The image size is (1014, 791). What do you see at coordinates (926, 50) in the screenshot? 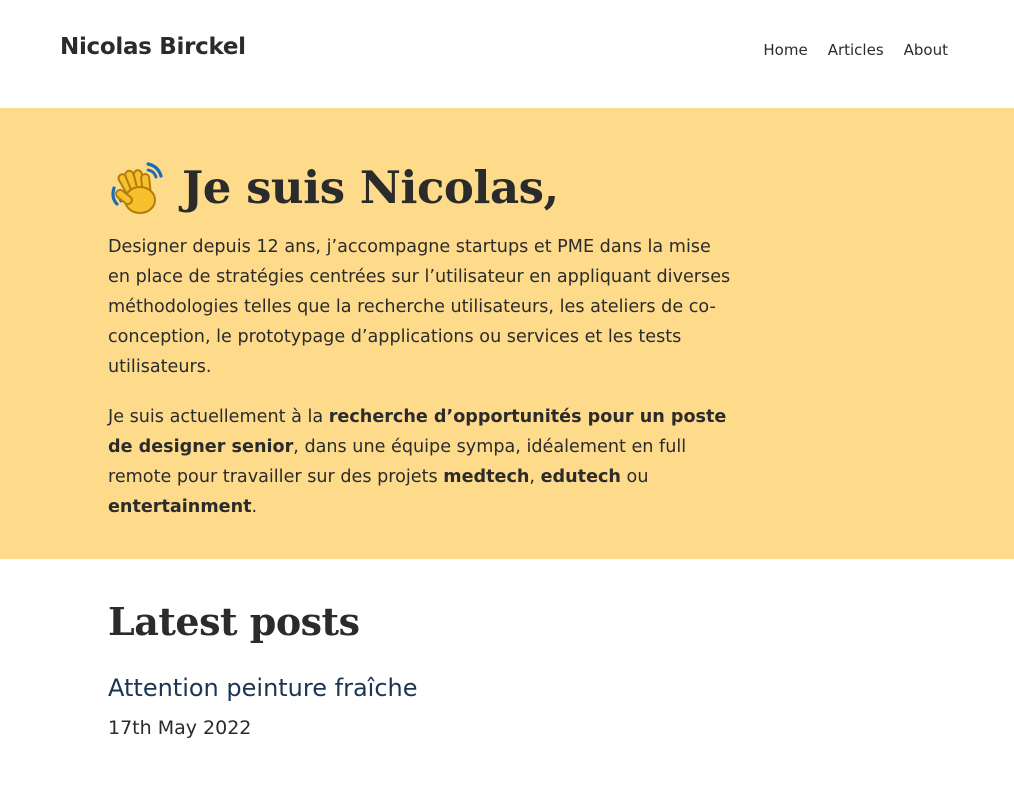
I see `nav-about-link: About` at bounding box center [926, 50].